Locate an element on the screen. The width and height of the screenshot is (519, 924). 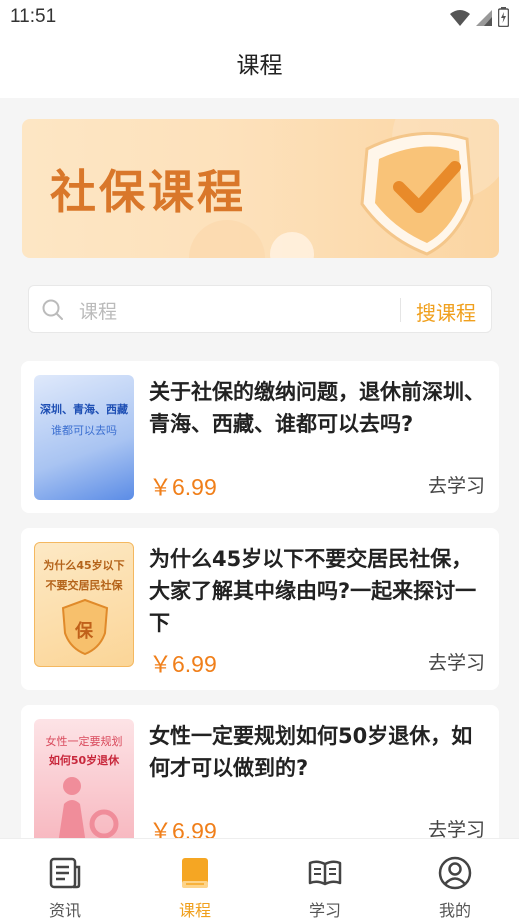
course-title: 关于社保的缴纳问题，退休前深圳、青海、西藏、谁都可以去吗? is located at coordinates (319, 408).